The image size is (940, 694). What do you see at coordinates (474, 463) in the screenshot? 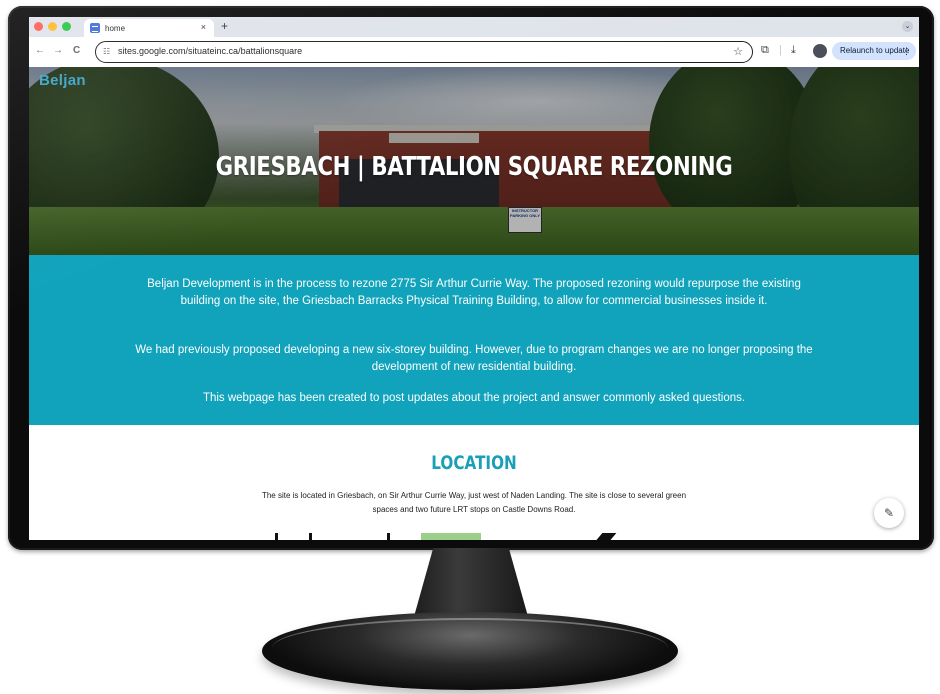
I see `location-heading: LOCATION` at bounding box center [474, 463].